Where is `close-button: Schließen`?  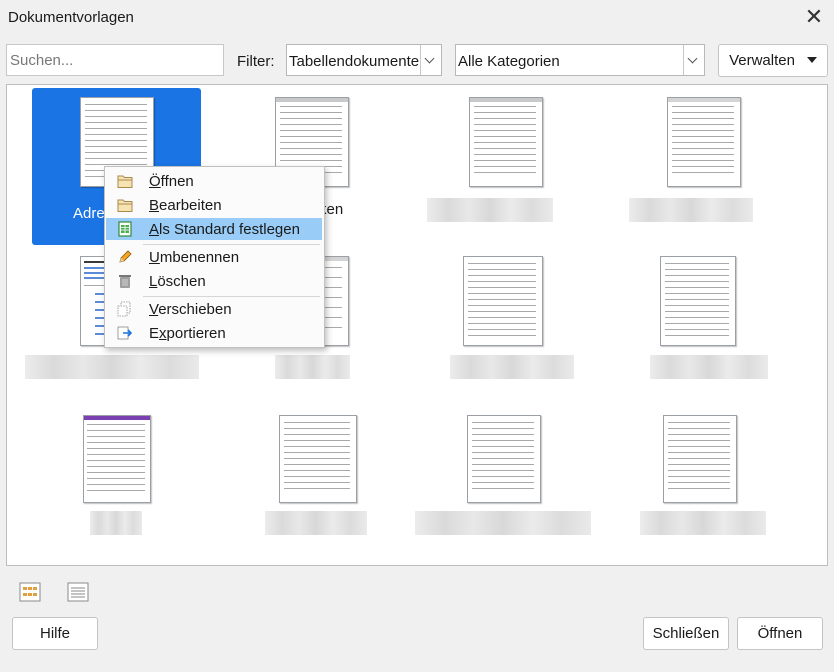 close-button: Schließen is located at coordinates (686, 633).